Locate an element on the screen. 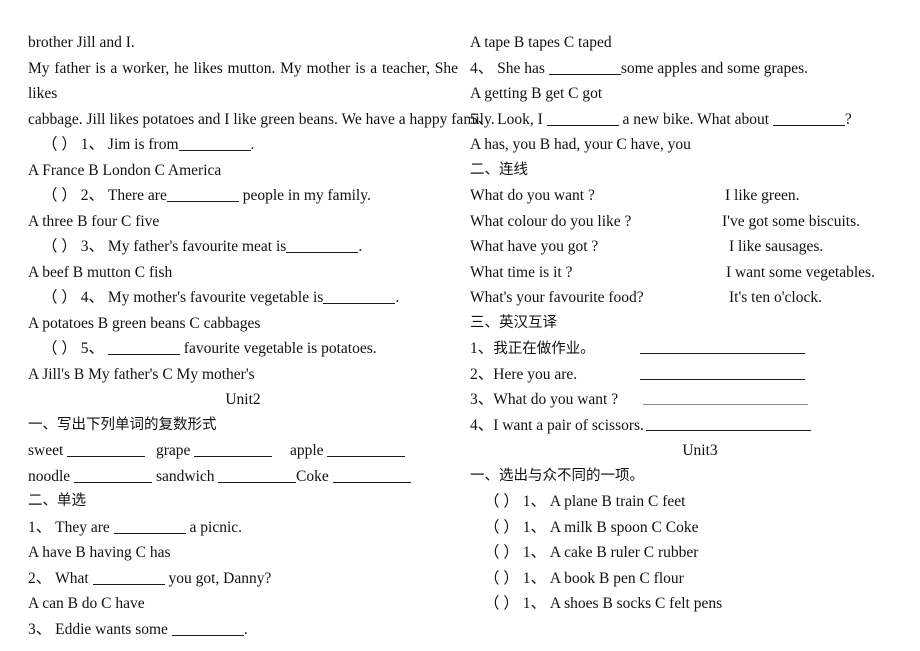  blank-u2q1 is located at coordinates (149, 533).